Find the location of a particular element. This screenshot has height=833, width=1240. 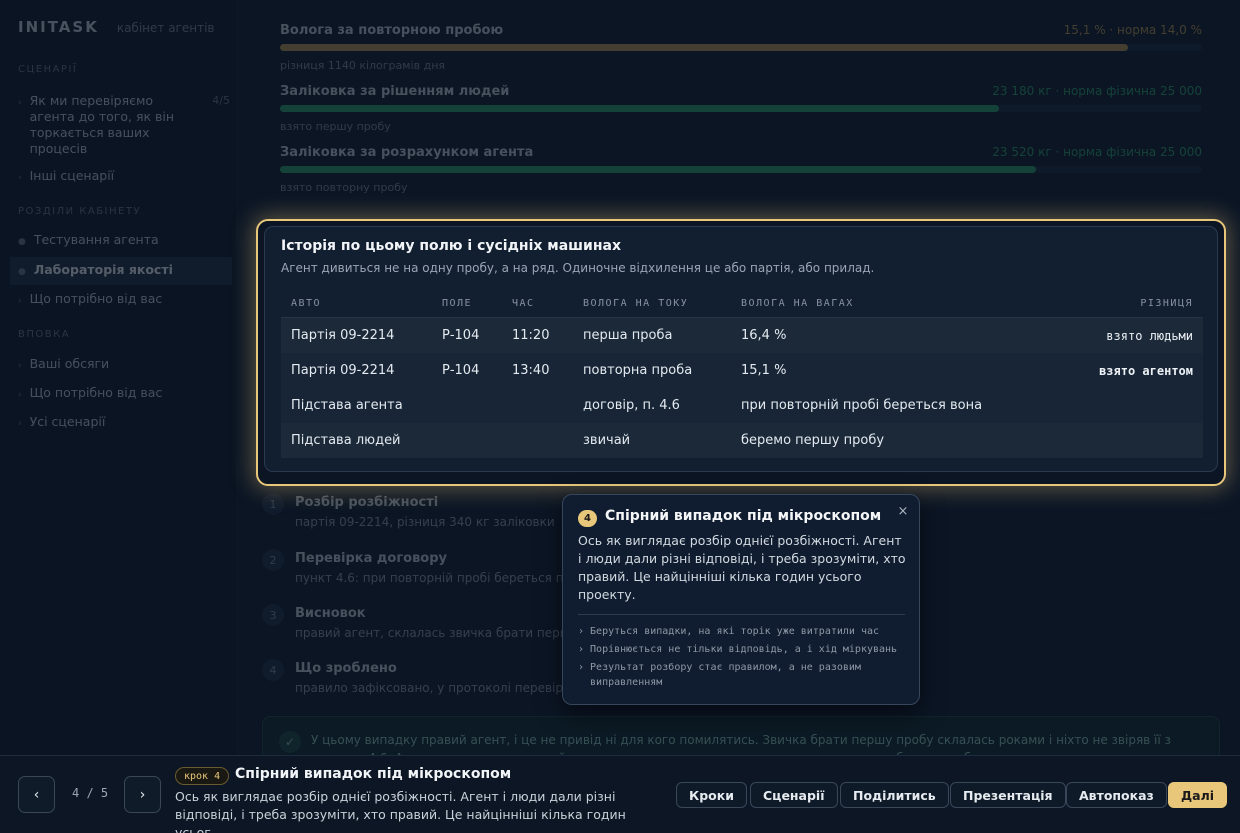

sidebar-item-label: Інші сценарії is located at coordinates (72, 175).